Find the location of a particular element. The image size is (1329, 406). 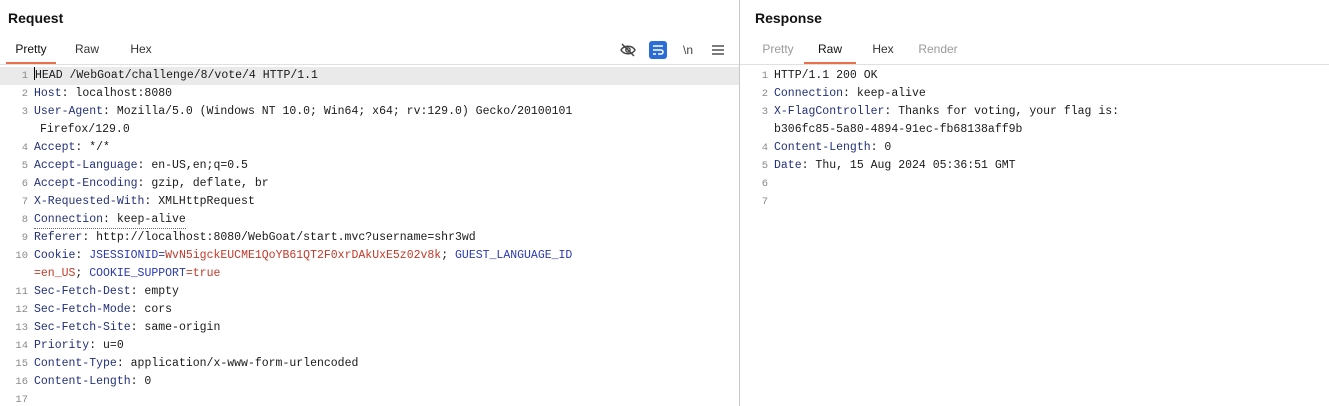

header-value: Thanks for voting, your flag is: is located at coordinates (1005, 111).